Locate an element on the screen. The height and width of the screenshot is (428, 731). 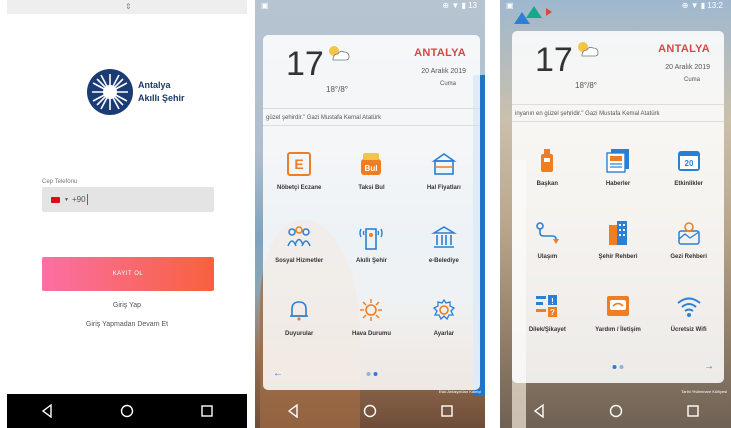
guest-link: Giriş Yapmadan Devam Et is located at coordinates (127, 324).